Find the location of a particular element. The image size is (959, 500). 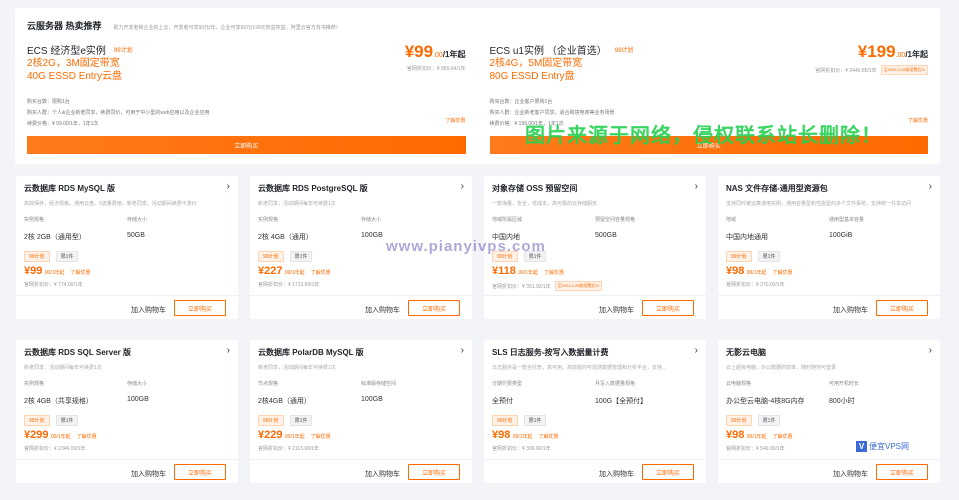

field-label: 通用型基本容量 is located at coordinates (847, 220).